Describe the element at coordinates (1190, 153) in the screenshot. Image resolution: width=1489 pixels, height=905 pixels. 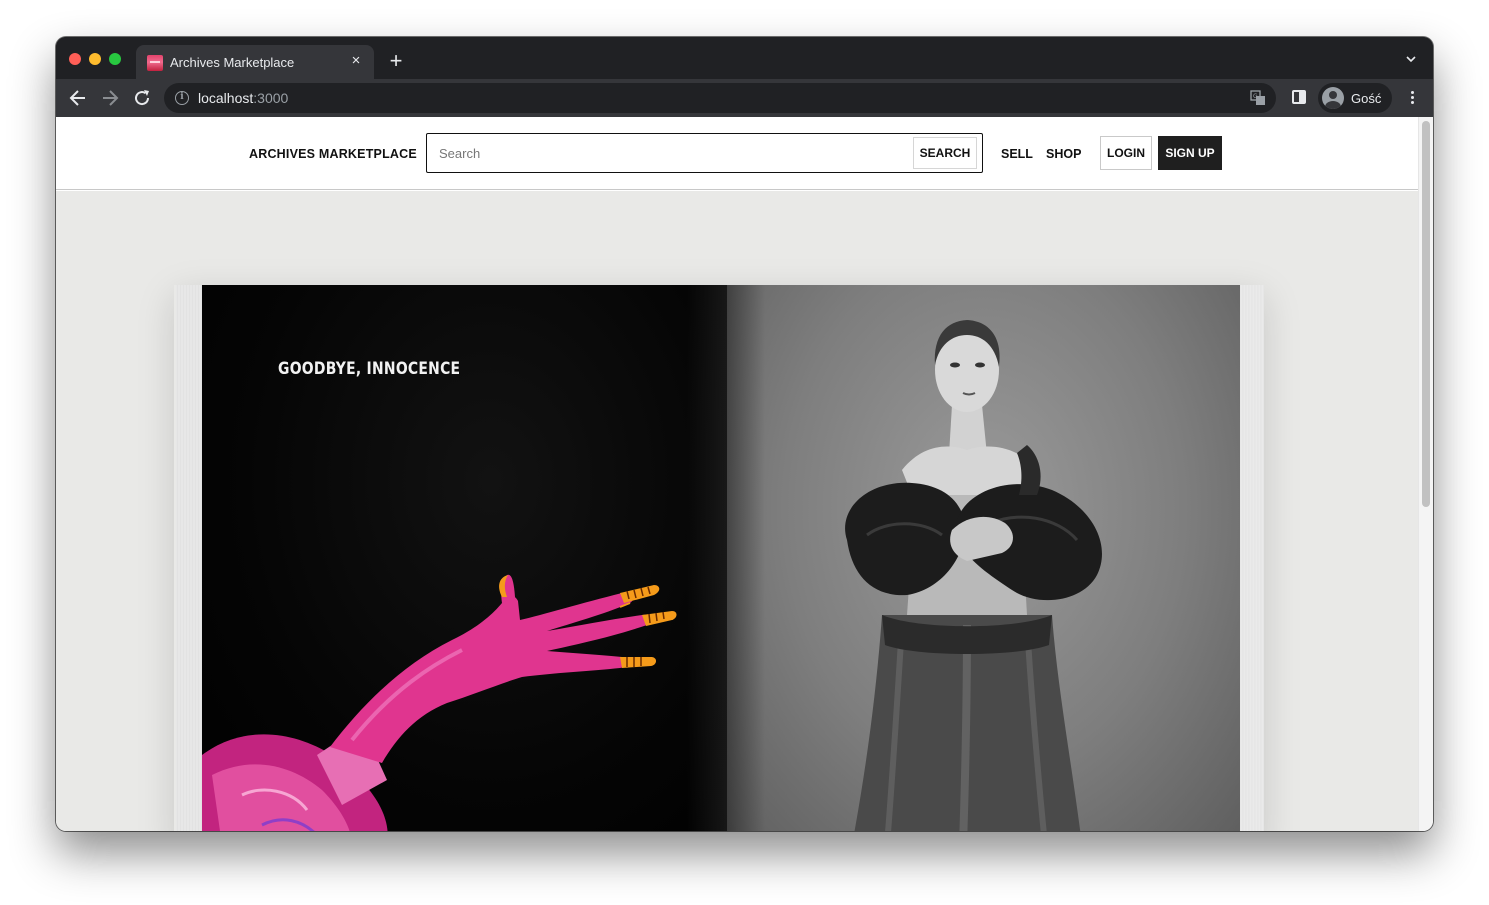
I see `signup-button: SIGN UP` at that location.